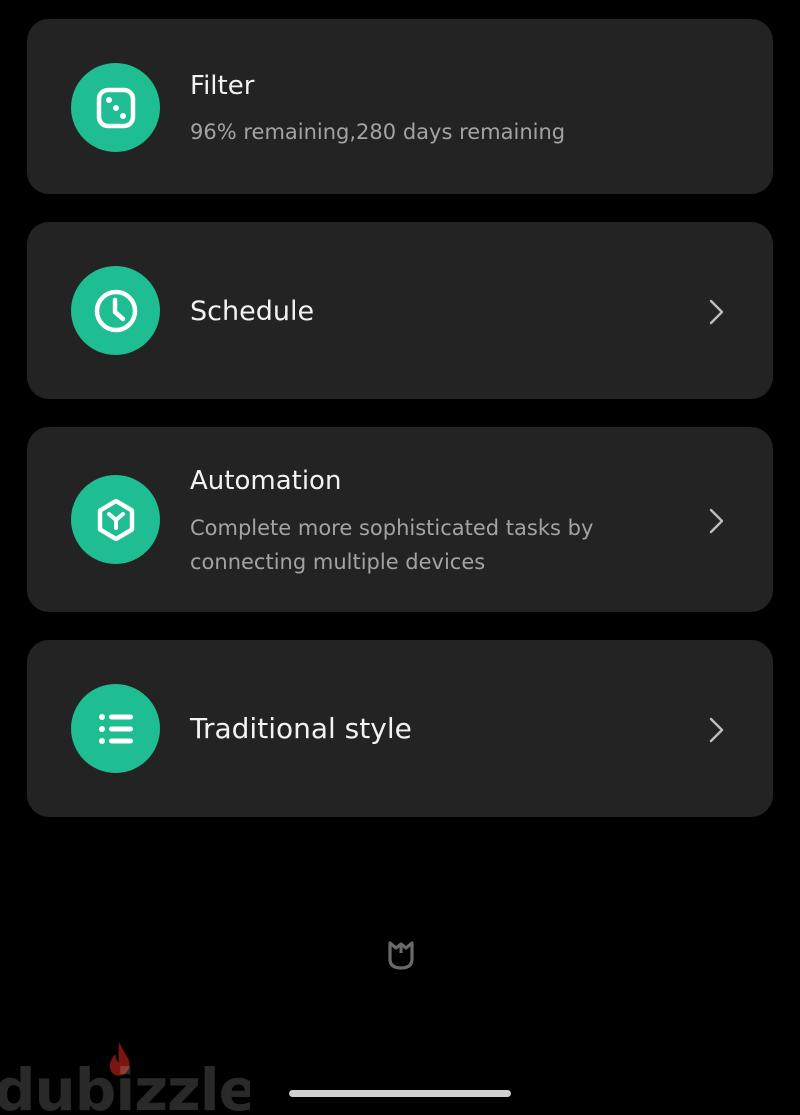 The width and height of the screenshot is (800, 1115). I want to click on filter-icon-badge, so click(115, 107).